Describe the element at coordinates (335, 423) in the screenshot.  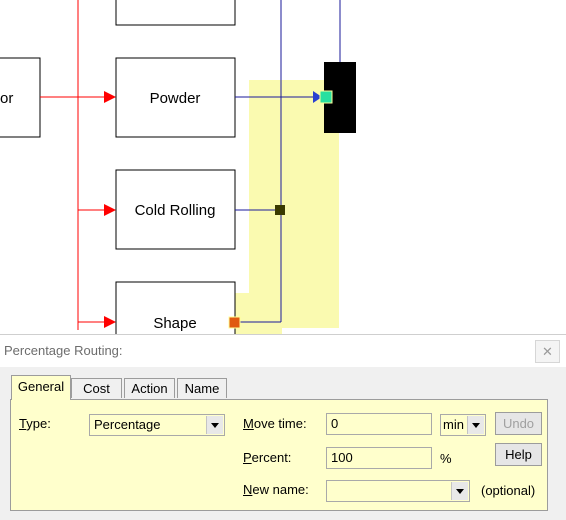
I see `move-time-value: 0` at that location.